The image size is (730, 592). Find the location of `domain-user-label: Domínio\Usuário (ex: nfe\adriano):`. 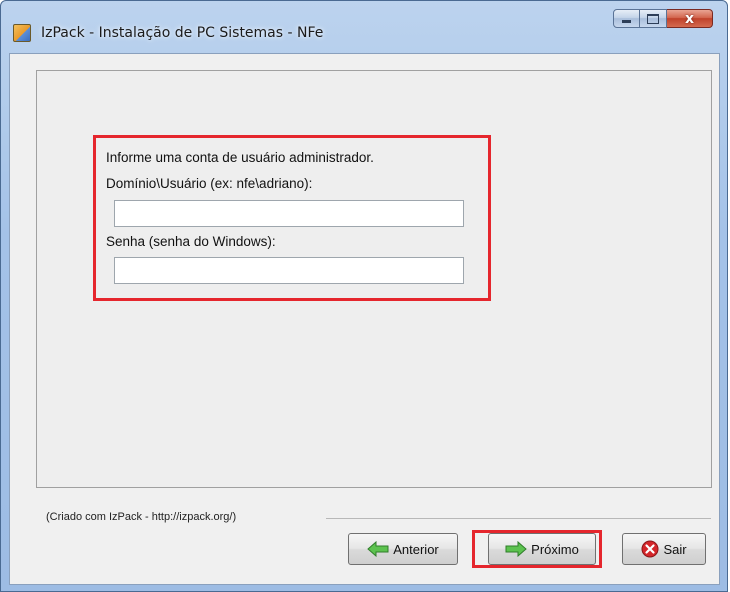

domain-user-label: Domínio\Usuário (ex: nfe\adriano): is located at coordinates (209, 183).